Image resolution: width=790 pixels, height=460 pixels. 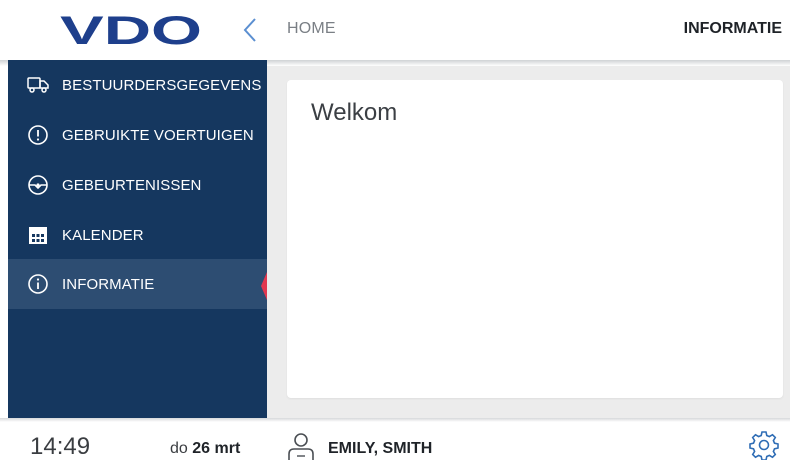 What do you see at coordinates (301, 446) in the screenshot?
I see `user-icon` at bounding box center [301, 446].